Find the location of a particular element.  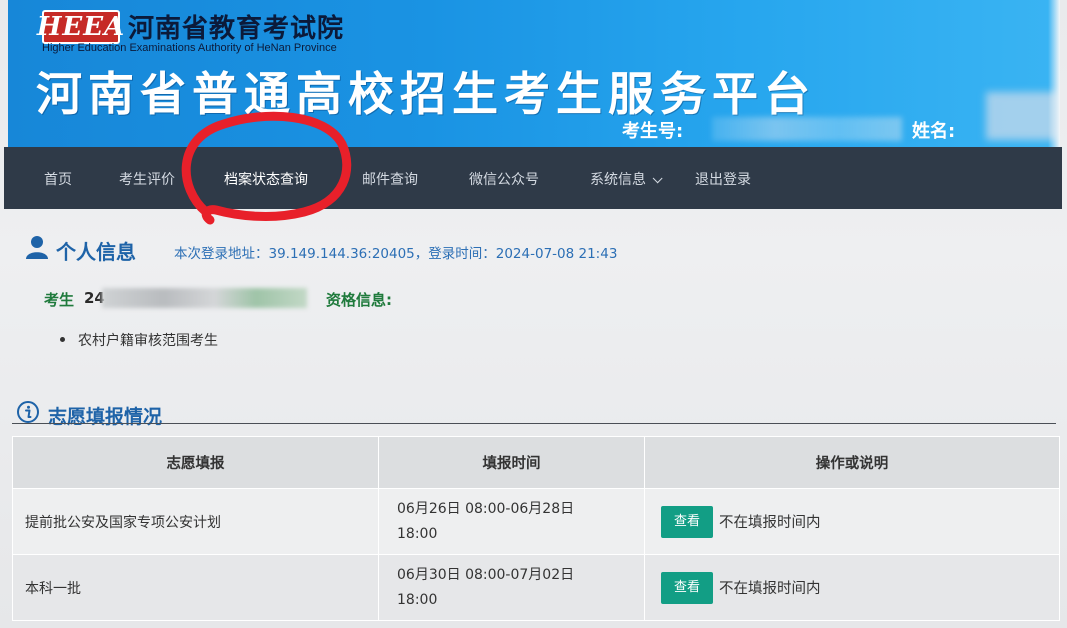

nav-mail-query: 邮件查询 is located at coordinates (390, 179).